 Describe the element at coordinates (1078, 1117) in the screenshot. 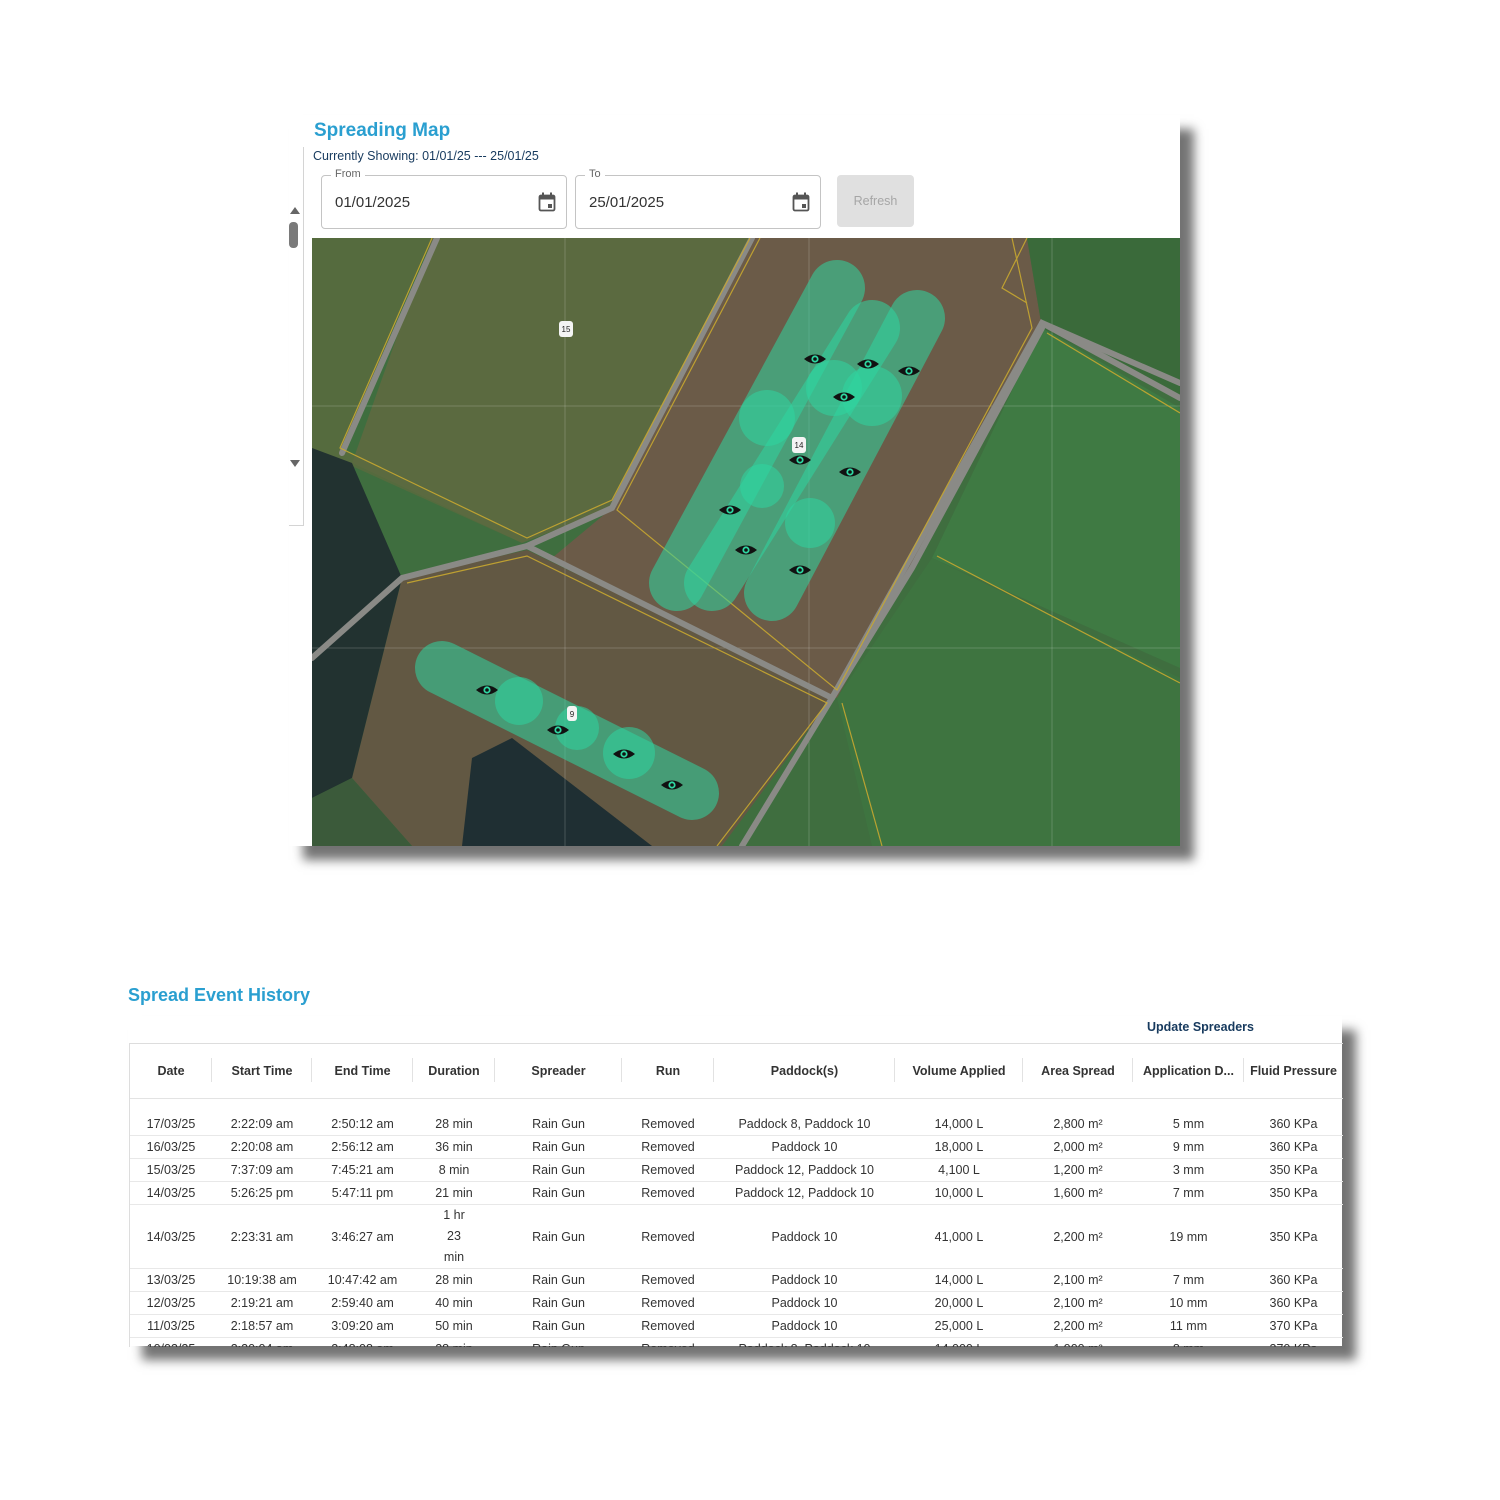

I see `table-cell: 2,800 m²` at that location.